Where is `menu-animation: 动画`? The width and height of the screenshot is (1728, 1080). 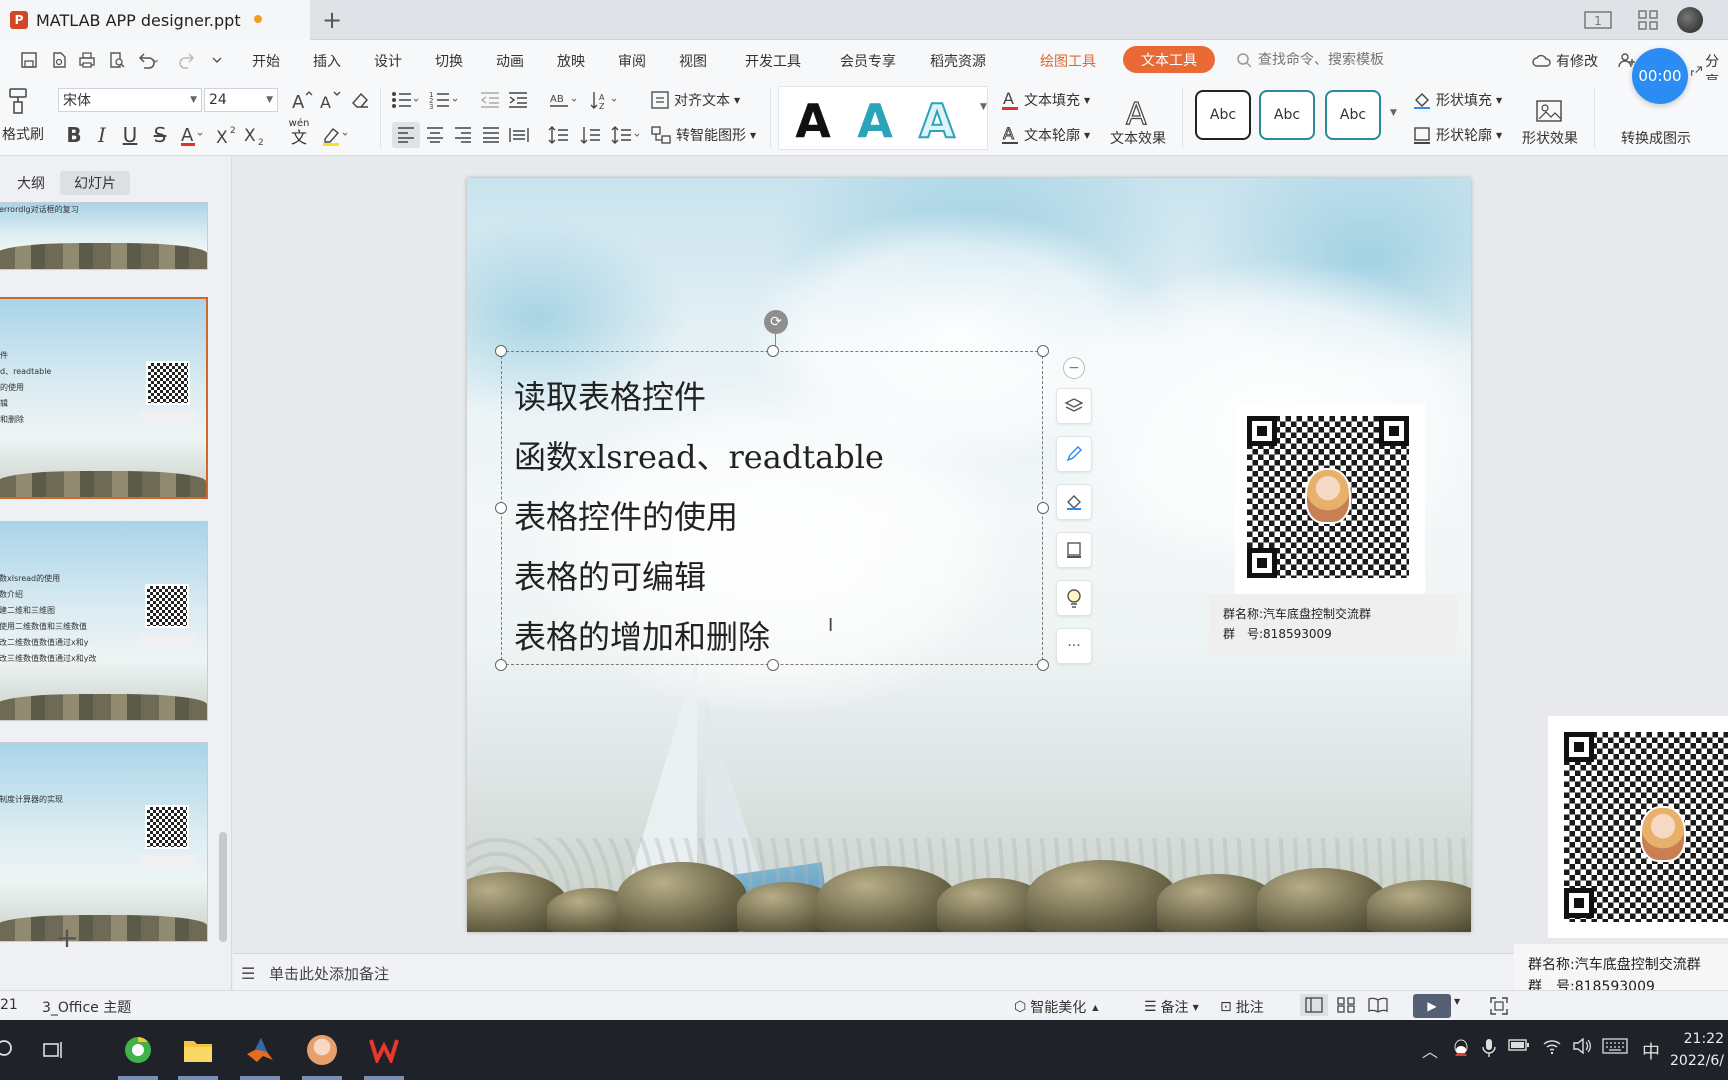
menu-animation: 动画 is located at coordinates (510, 61).